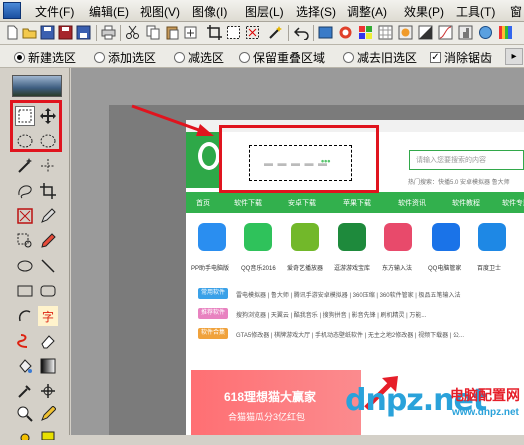 This screenshot has width=524, height=445. What do you see at coordinates (48, 241) in the screenshot?
I see `pencil-tool` at bounding box center [48, 241].